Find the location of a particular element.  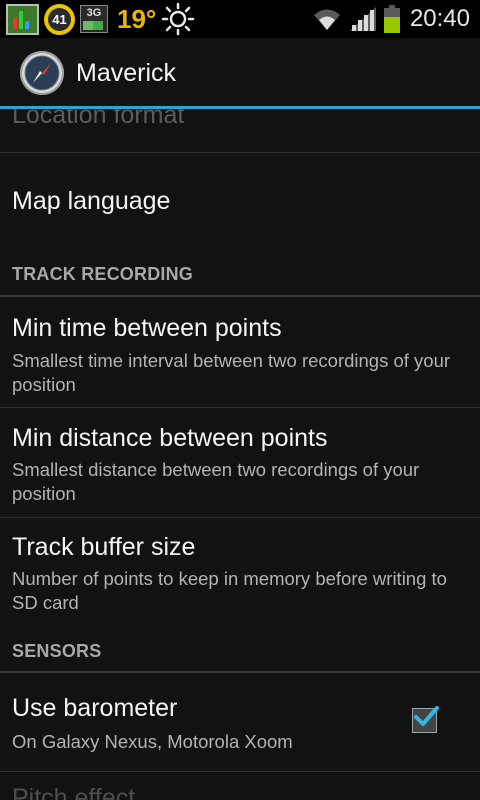

notification-icons: 41 3G 19° is located at coordinates (97, 19).